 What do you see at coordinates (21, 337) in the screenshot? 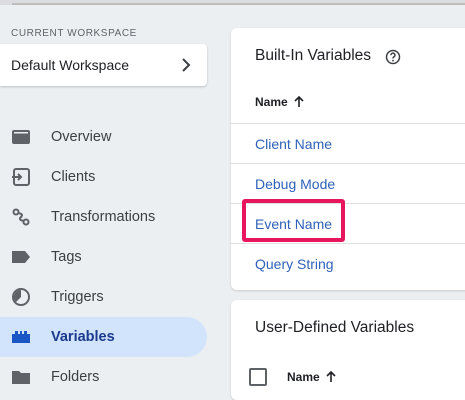
I see `variables-icon` at bounding box center [21, 337].